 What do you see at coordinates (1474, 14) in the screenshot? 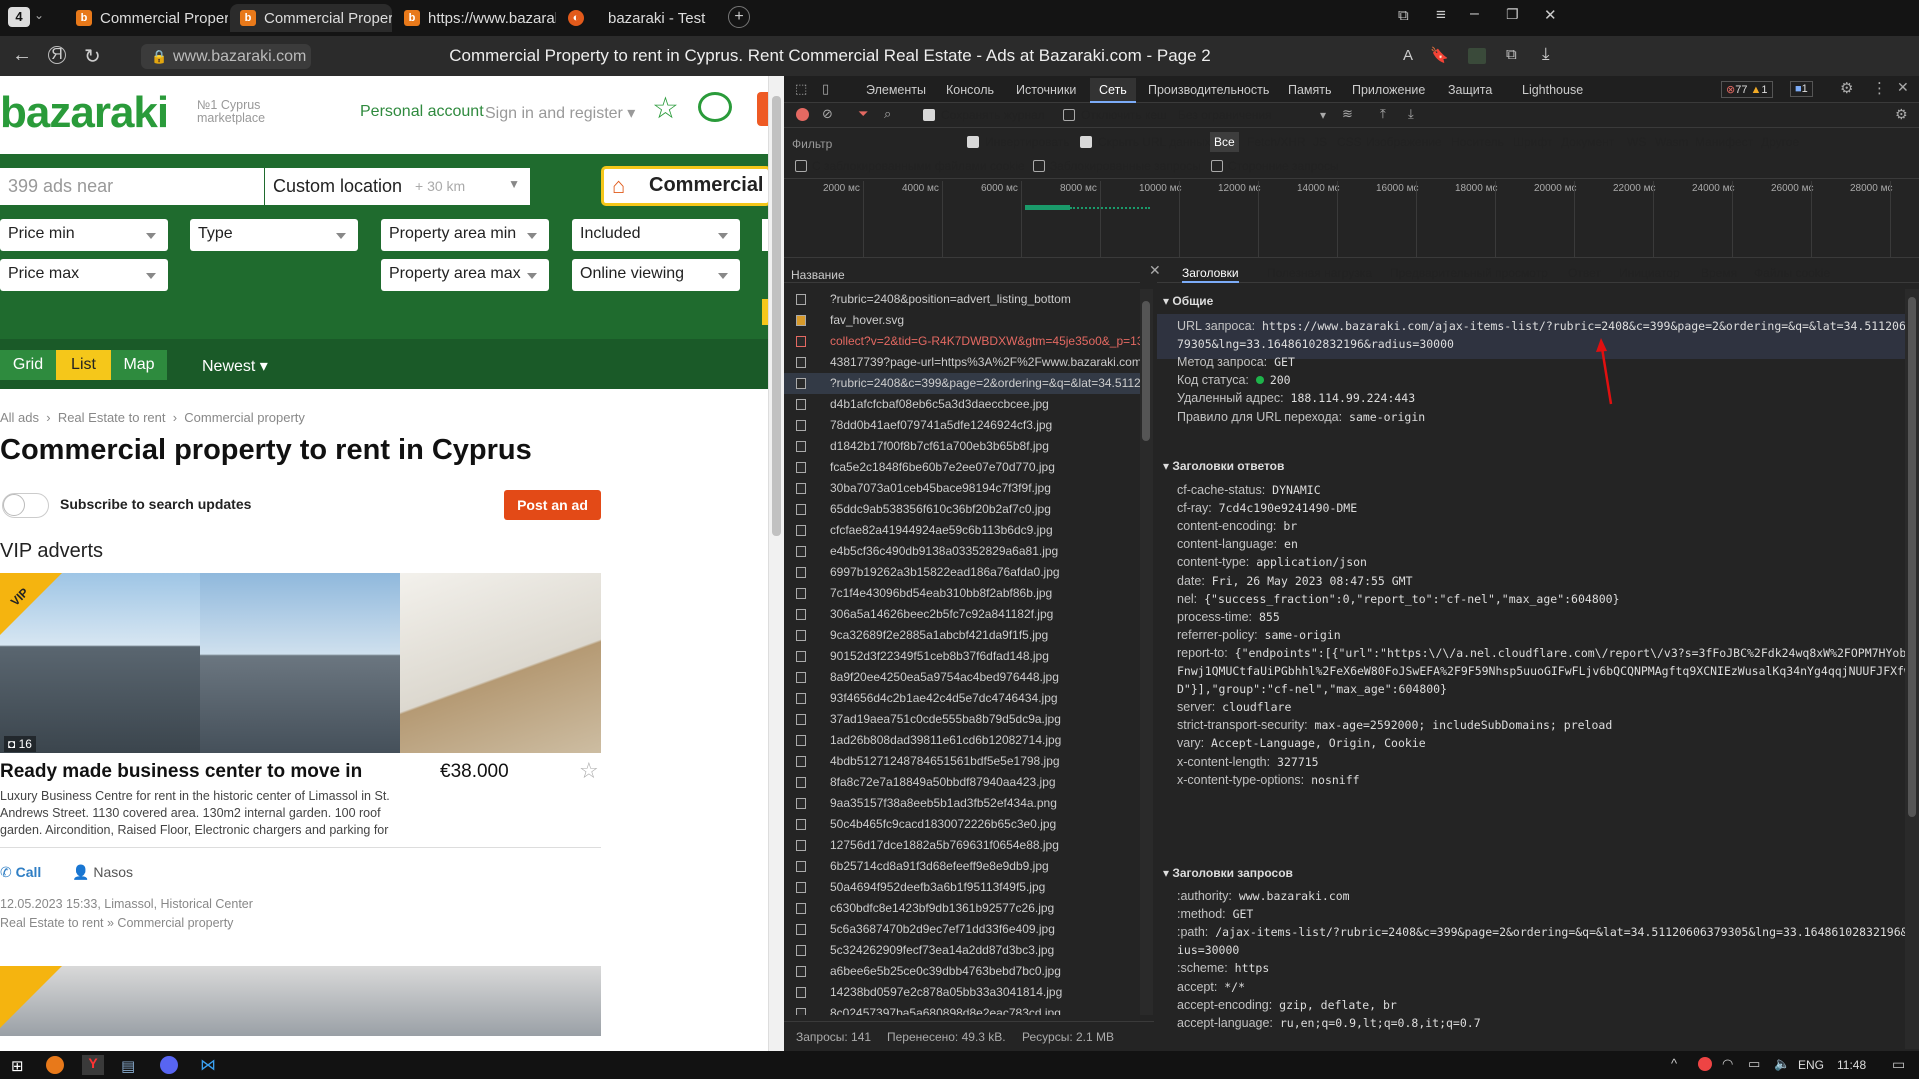
I see `minimize-icon: –` at bounding box center [1474, 14].